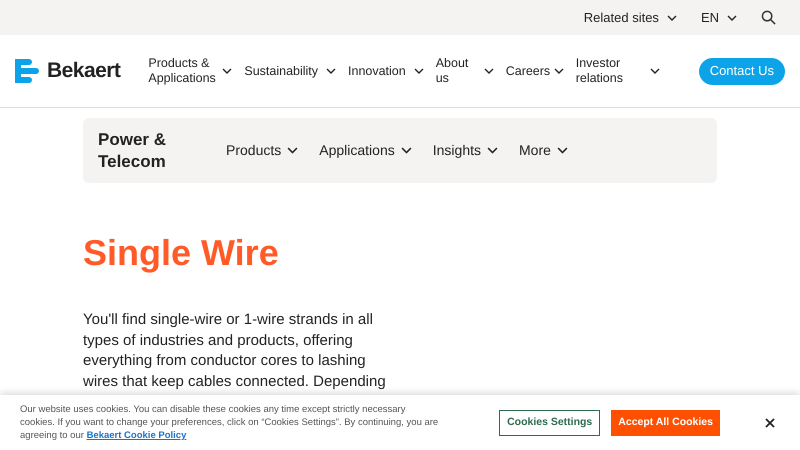  What do you see at coordinates (630, 18) in the screenshot?
I see `utility-link: Related sites` at bounding box center [630, 18].